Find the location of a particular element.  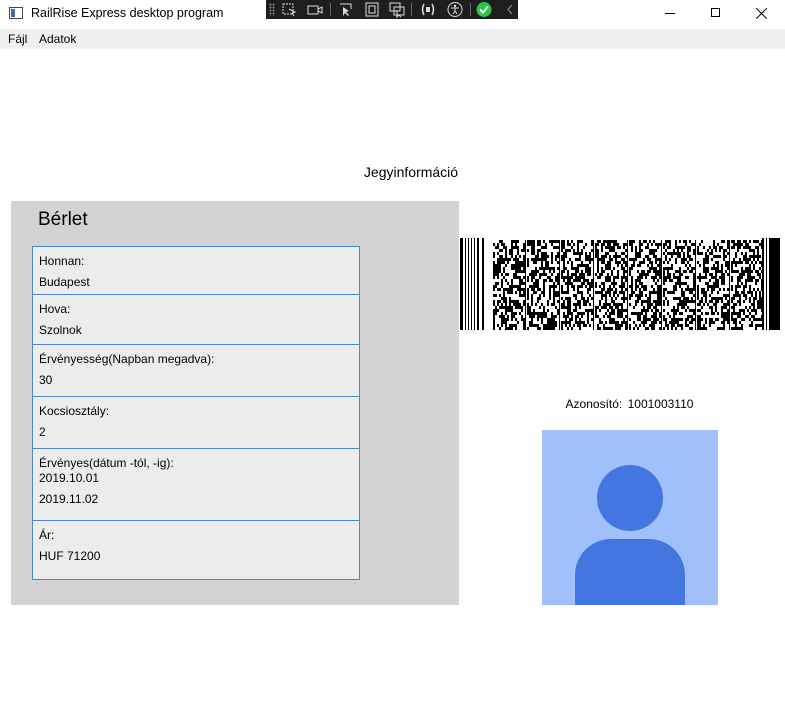

accessibility-icon is located at coordinates (455, 9).